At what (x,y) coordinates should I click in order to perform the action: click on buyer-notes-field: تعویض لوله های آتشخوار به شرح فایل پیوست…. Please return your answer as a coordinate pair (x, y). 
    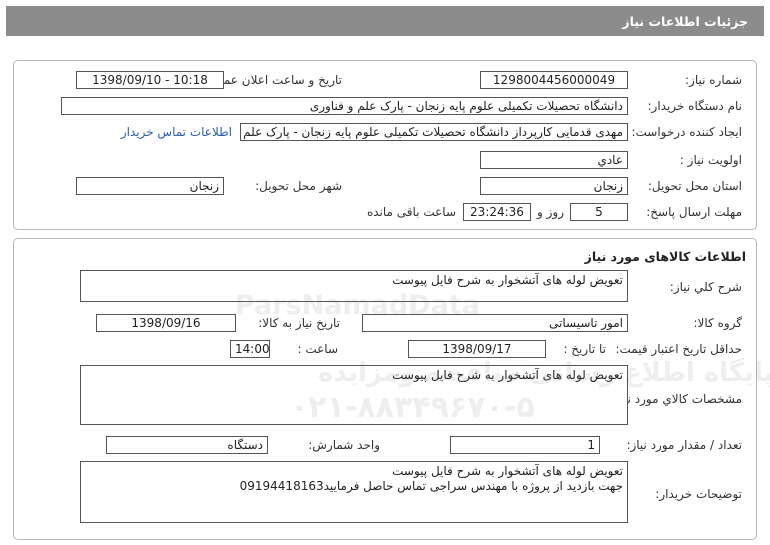
    Looking at the image, I should click on (354, 492).